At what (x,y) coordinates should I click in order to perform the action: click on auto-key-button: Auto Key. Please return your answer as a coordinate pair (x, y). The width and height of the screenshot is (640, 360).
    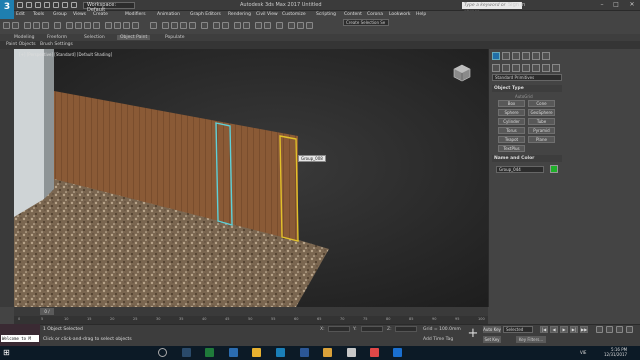
    Looking at the image, I should click on (492, 329).